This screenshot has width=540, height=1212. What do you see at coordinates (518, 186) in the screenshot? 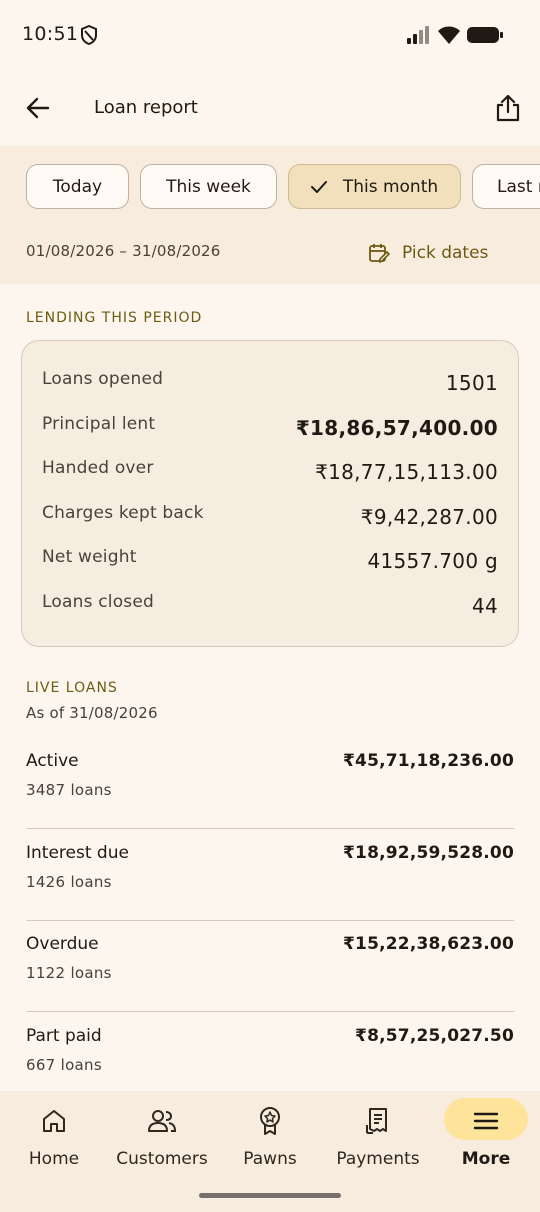
I see `chip-label: Last m` at bounding box center [518, 186].